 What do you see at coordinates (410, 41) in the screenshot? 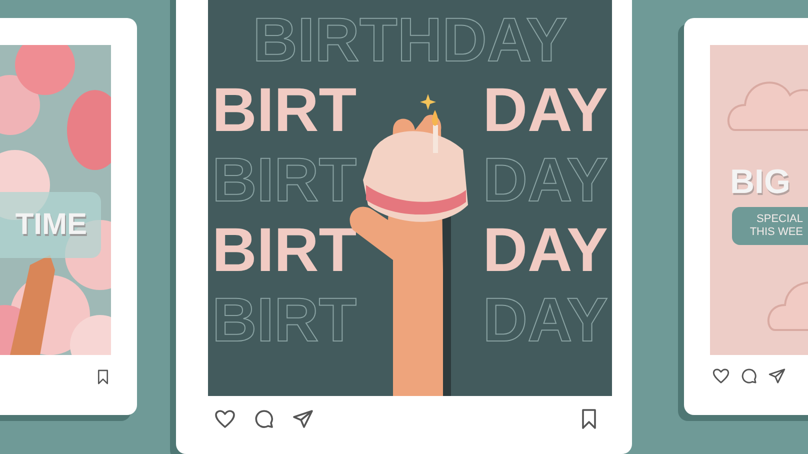
I see `poster-text: BIRTHDAY` at bounding box center [410, 41].